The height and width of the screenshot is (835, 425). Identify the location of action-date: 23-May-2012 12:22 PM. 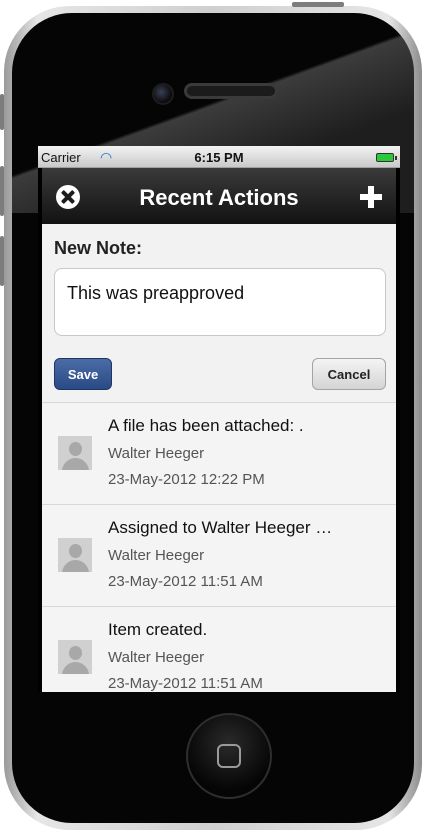
(186, 479).